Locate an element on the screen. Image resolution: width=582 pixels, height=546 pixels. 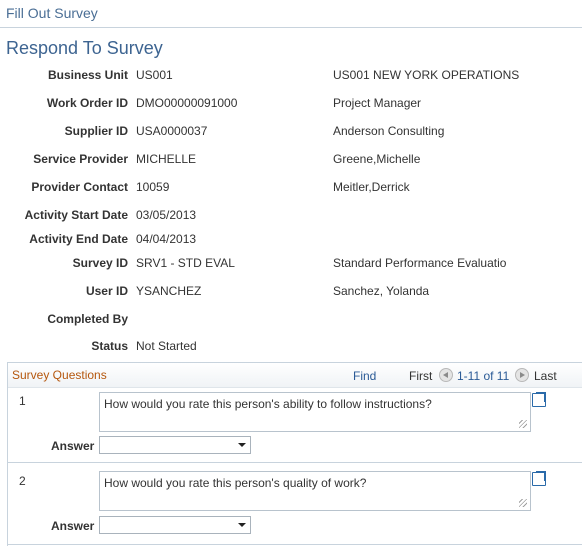
grid-title: Survey Questions is located at coordinates (59, 375).